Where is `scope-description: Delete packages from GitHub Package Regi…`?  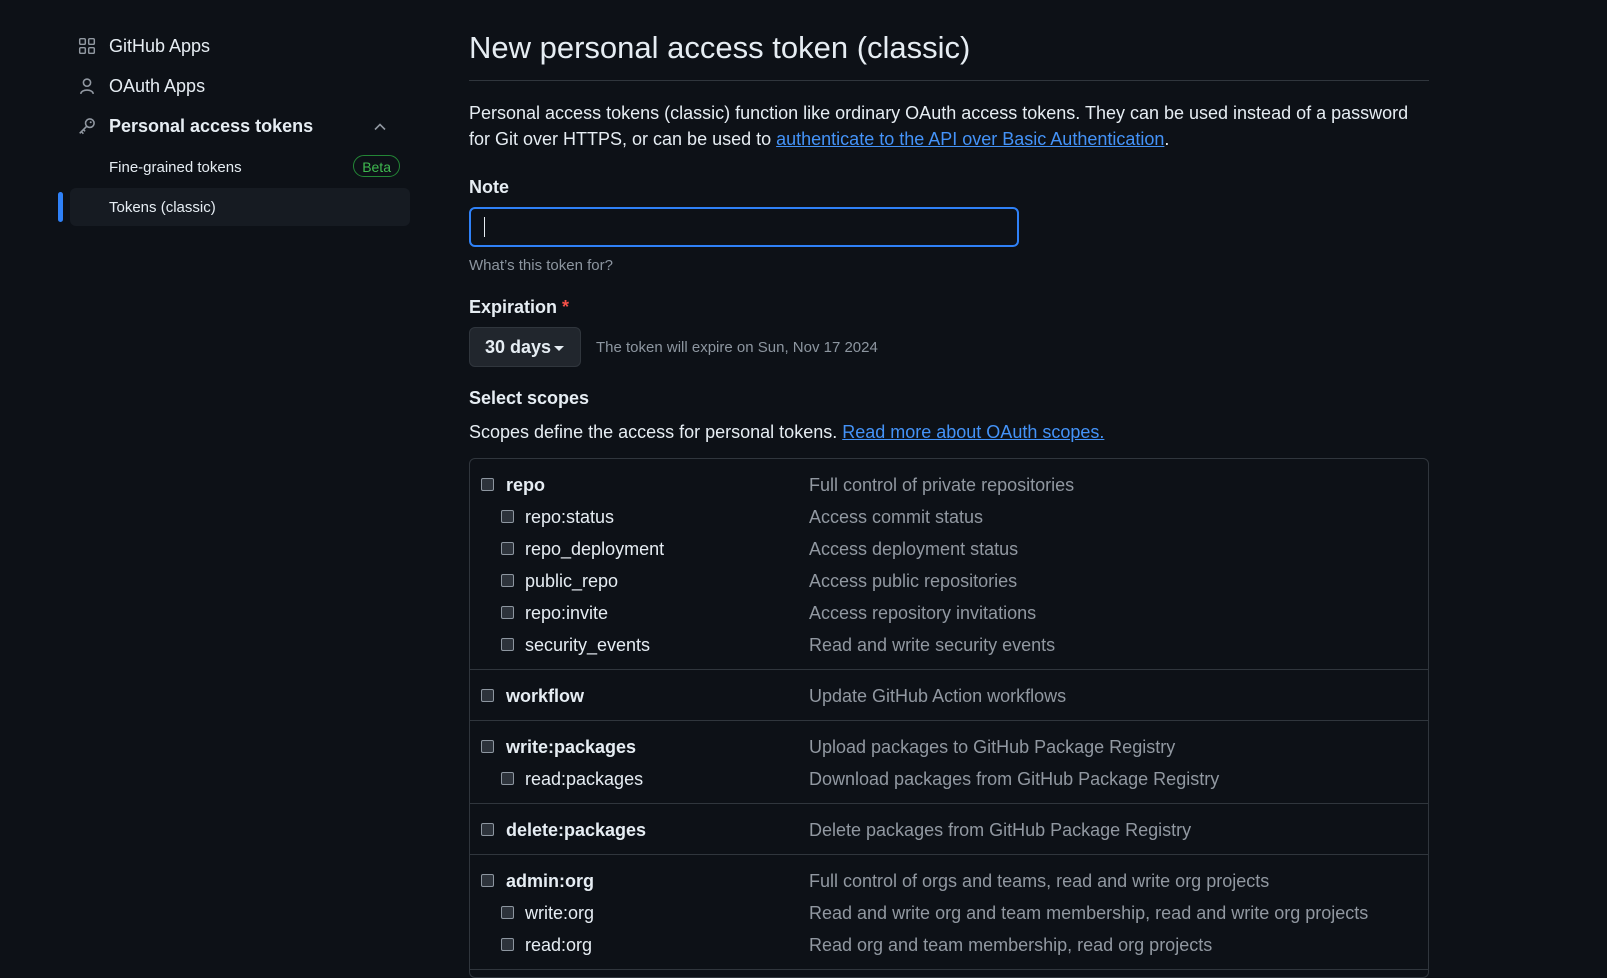 scope-description: Delete packages from GitHub Package Regi… is located at coordinates (1000, 829).